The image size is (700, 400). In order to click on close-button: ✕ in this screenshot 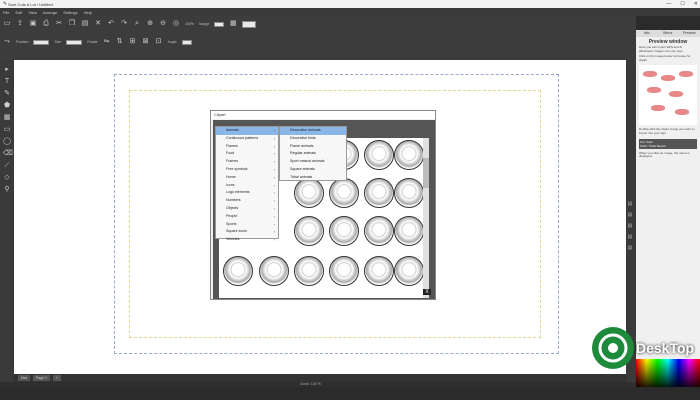, I will do `click(696, 4)`.